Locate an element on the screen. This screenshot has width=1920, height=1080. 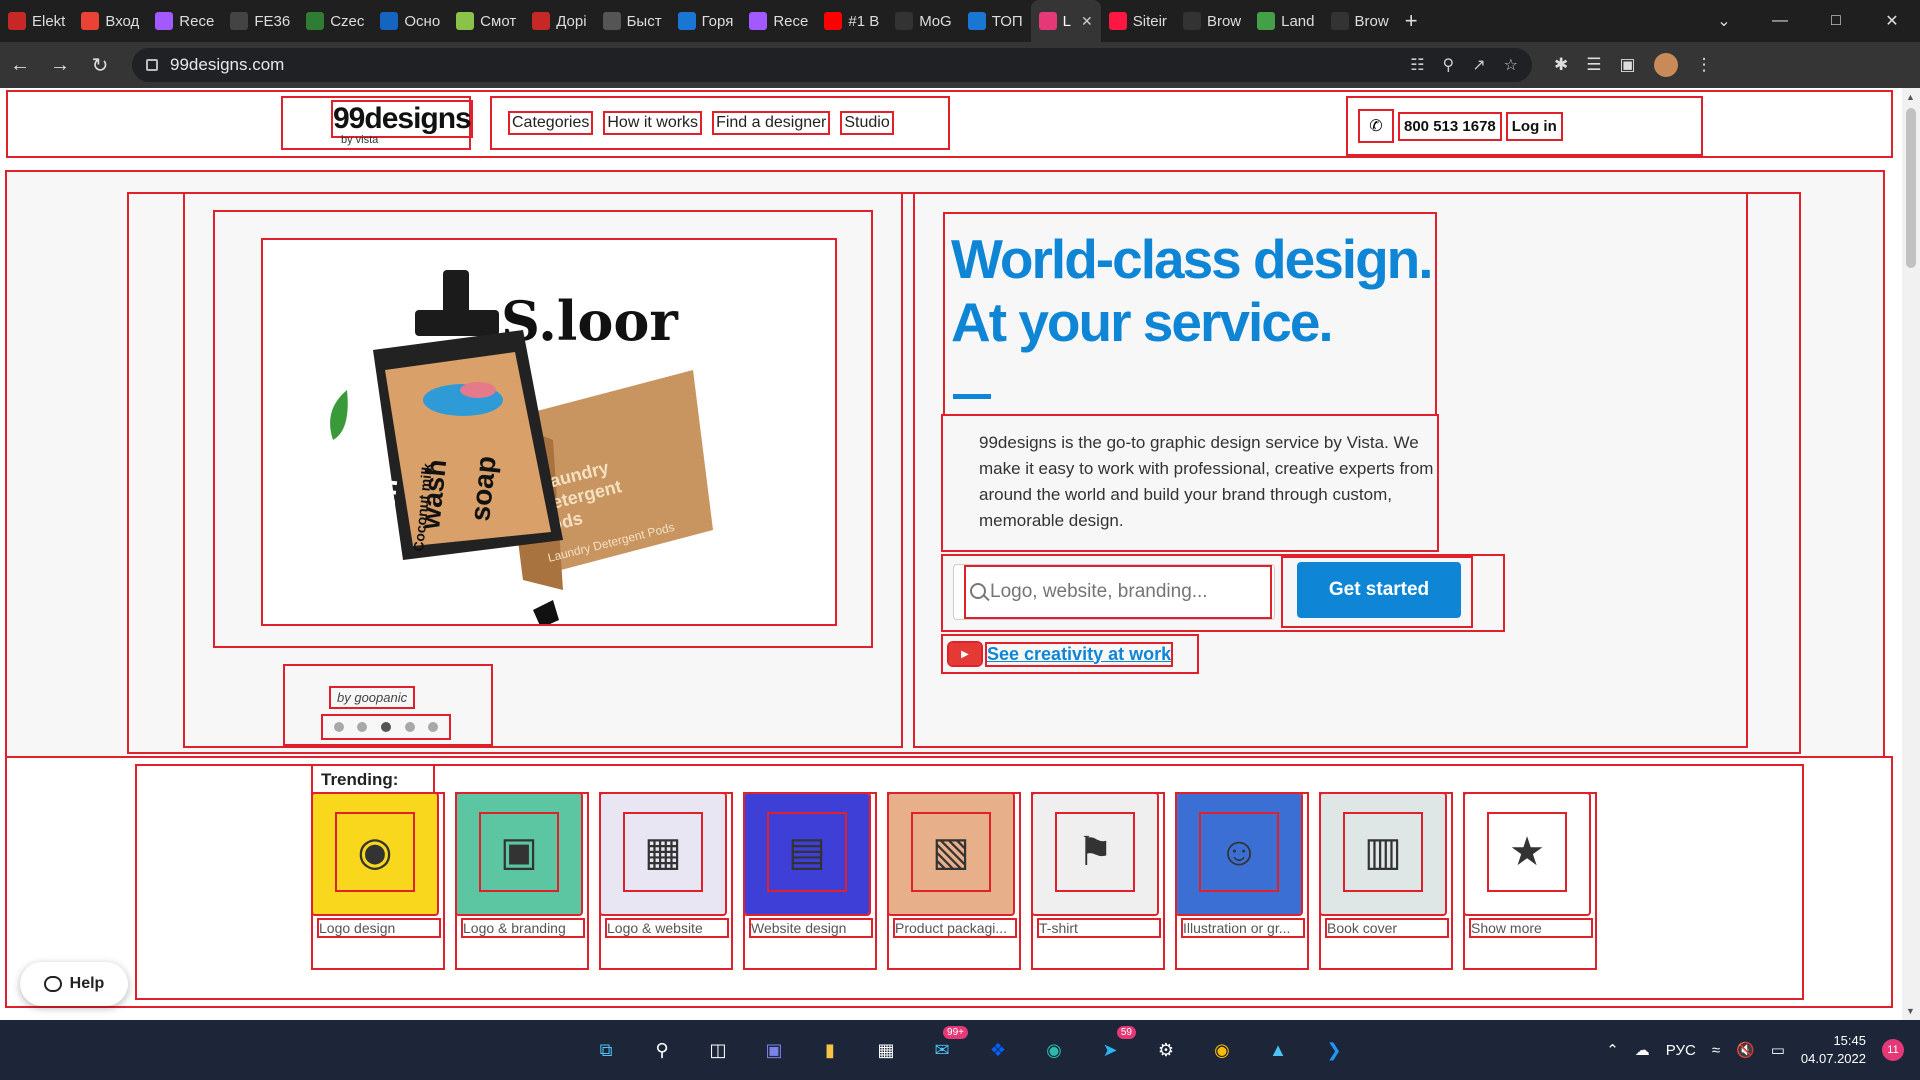
close-window-icon: ✕ is located at coordinates (1892, 21).